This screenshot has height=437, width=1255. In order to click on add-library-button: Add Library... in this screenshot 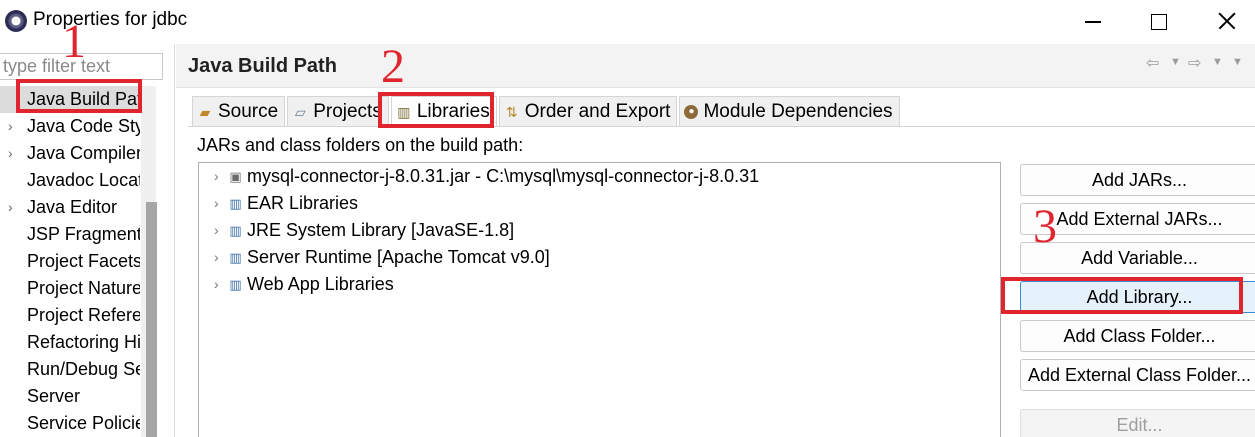, I will do `click(1137, 297)`.